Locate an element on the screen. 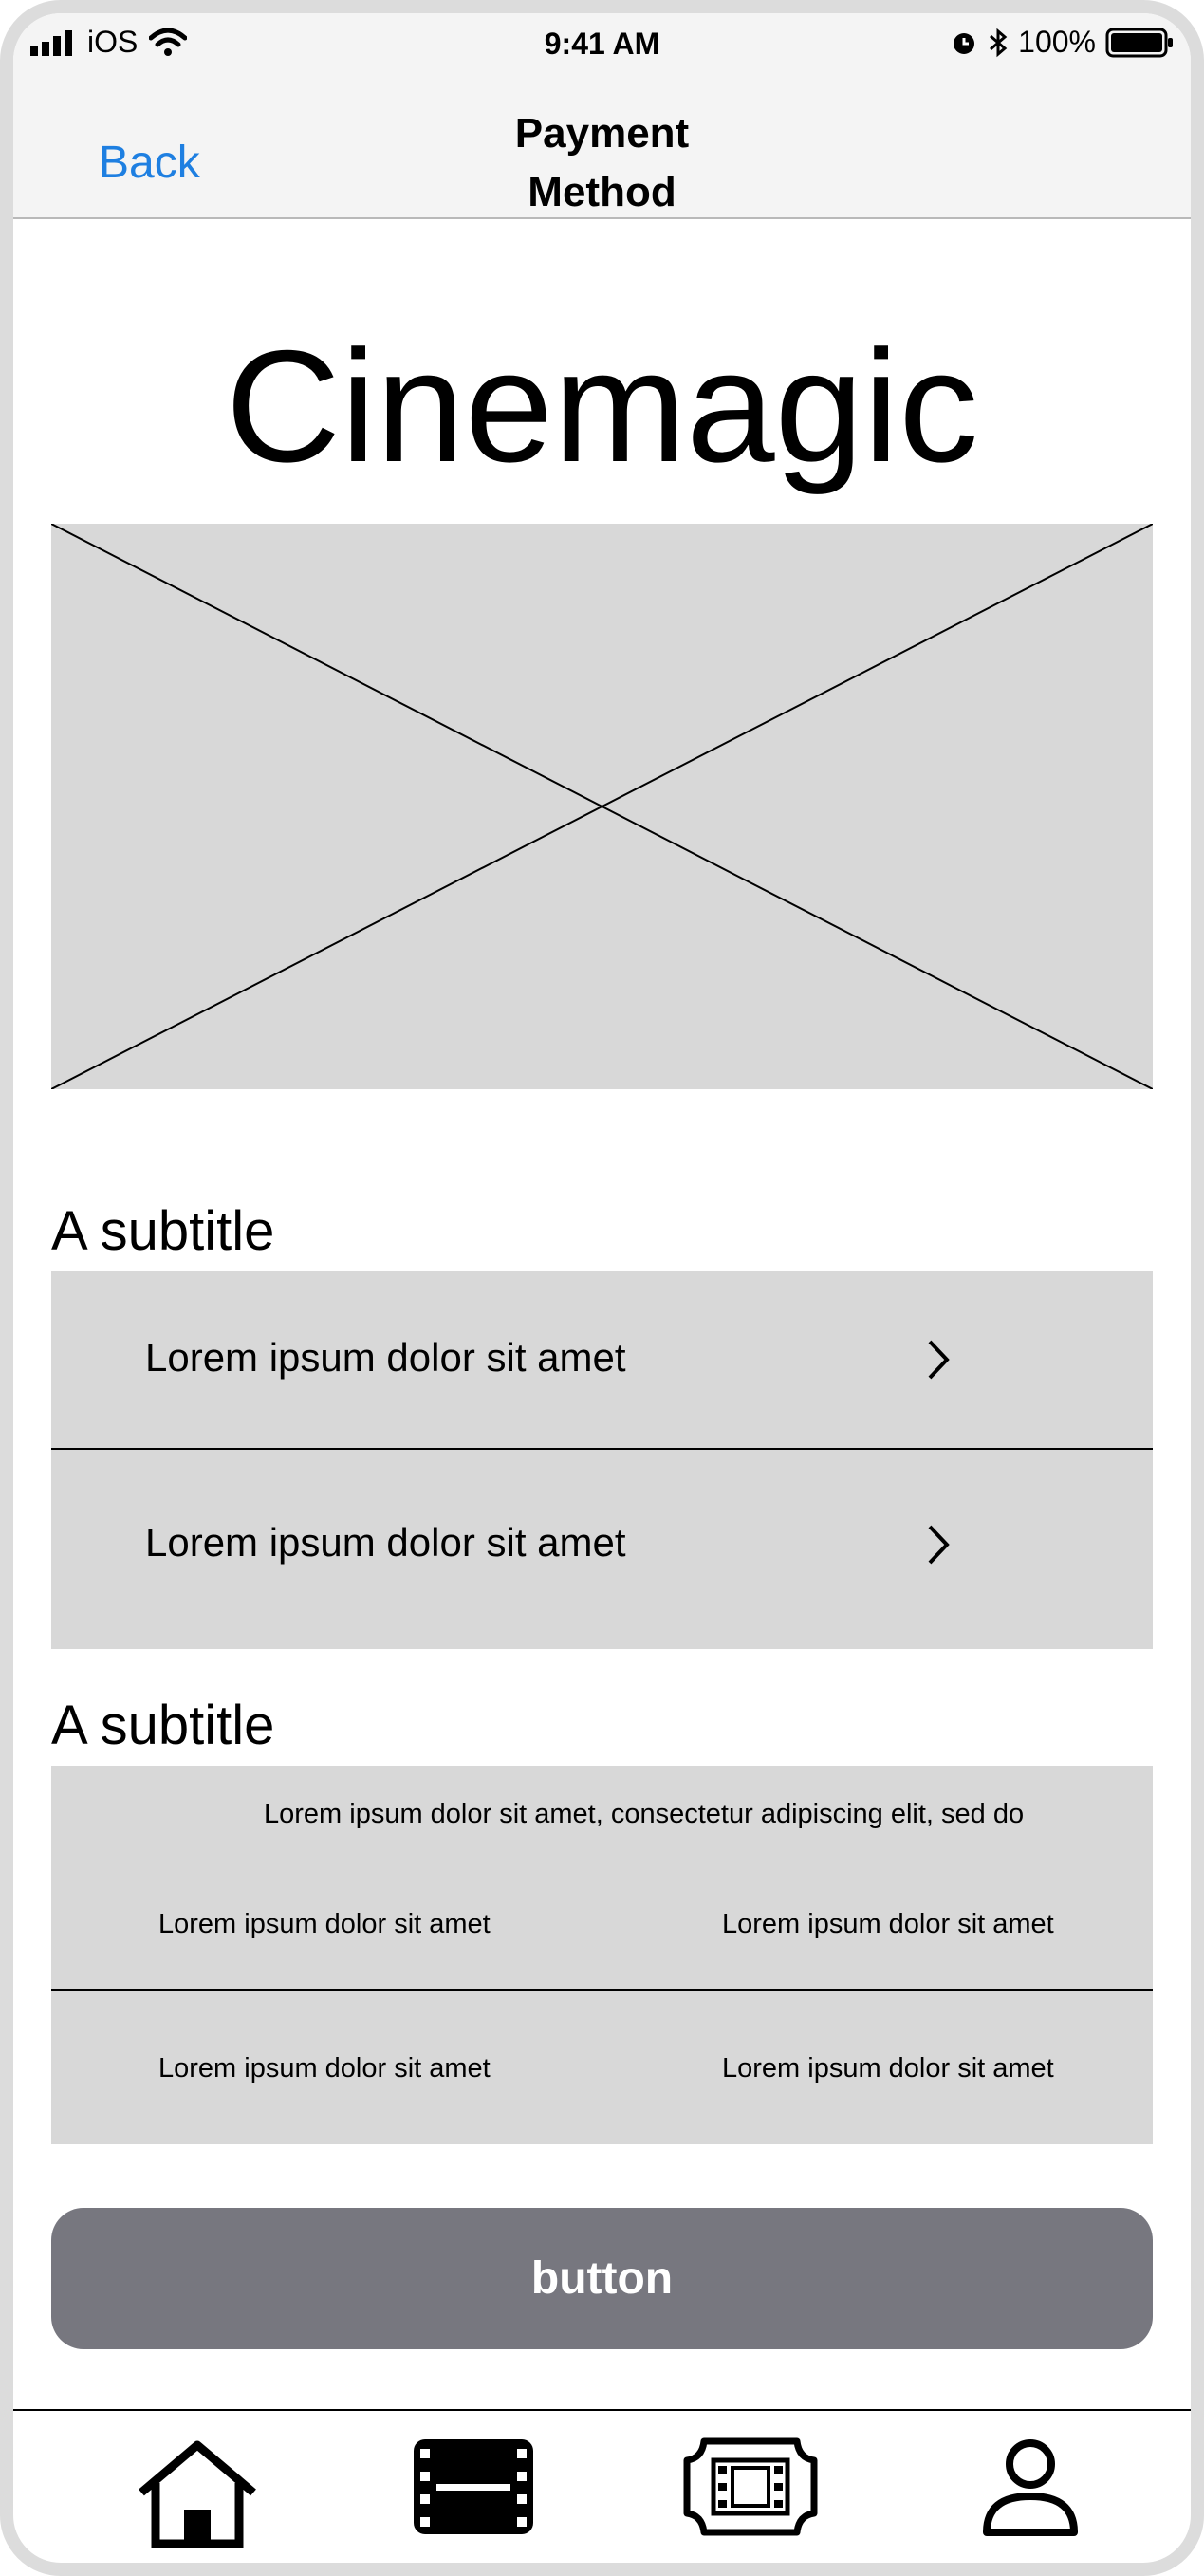 The height and width of the screenshot is (2576, 1204). tab-bar-divider is located at coordinates (602, 2410).